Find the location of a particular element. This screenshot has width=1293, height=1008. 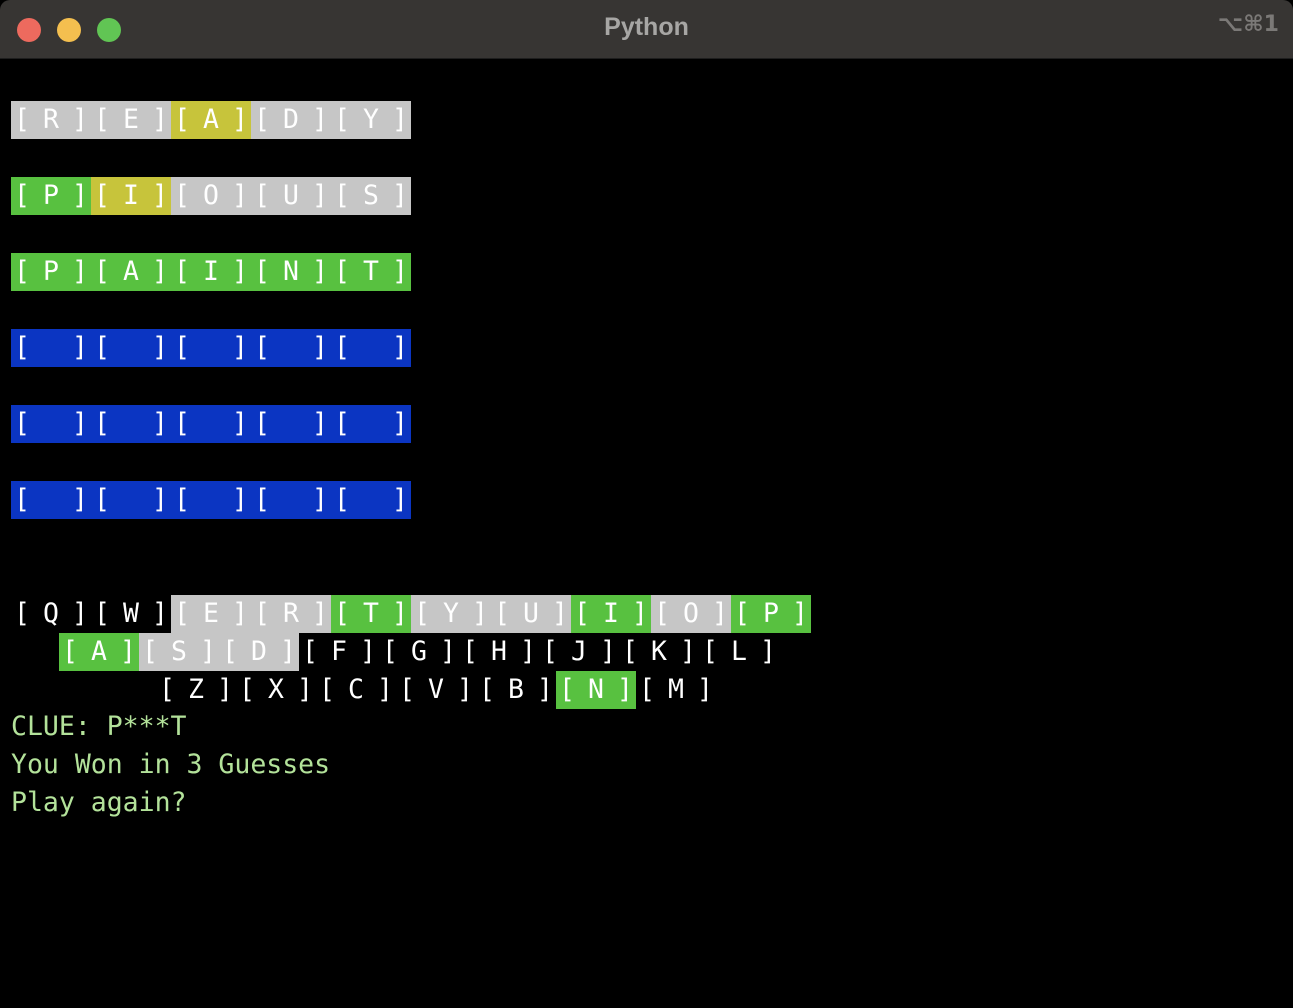

keyboard-key: [T] is located at coordinates (371, 614).